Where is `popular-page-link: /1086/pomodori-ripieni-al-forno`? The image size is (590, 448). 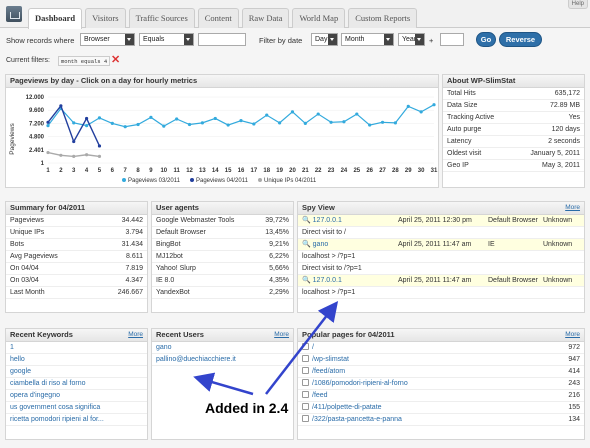 popular-page-link: /1086/pomodori-ripieni-al-forno is located at coordinates (360, 383).